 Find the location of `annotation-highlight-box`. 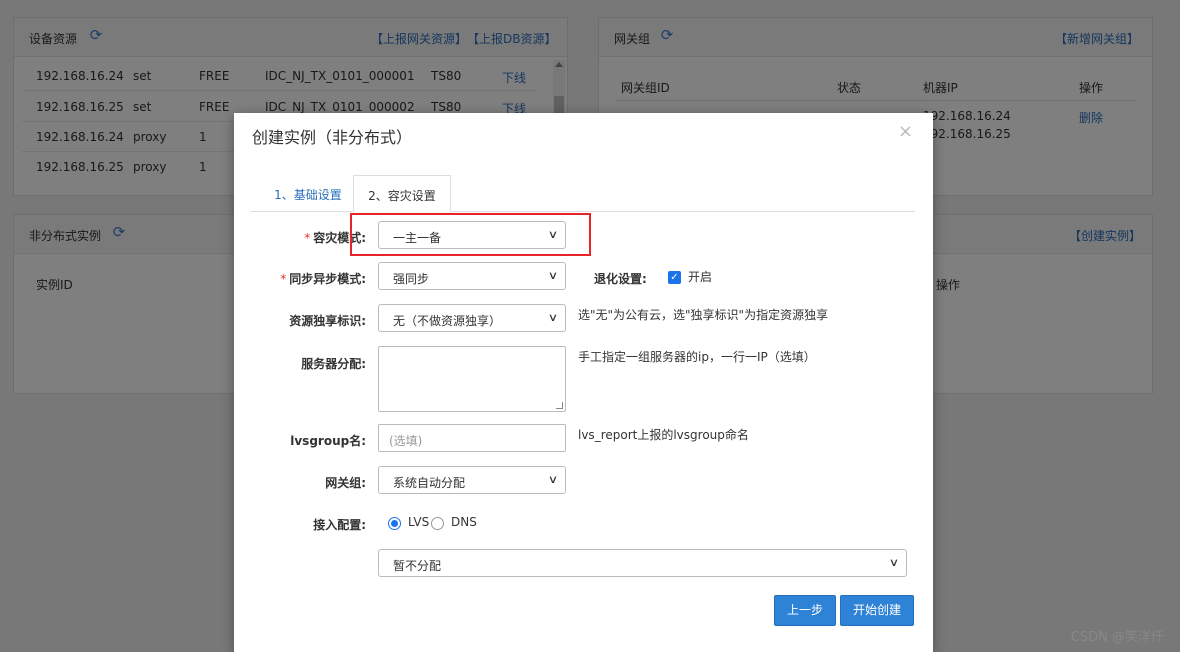

annotation-highlight-box is located at coordinates (470, 234).